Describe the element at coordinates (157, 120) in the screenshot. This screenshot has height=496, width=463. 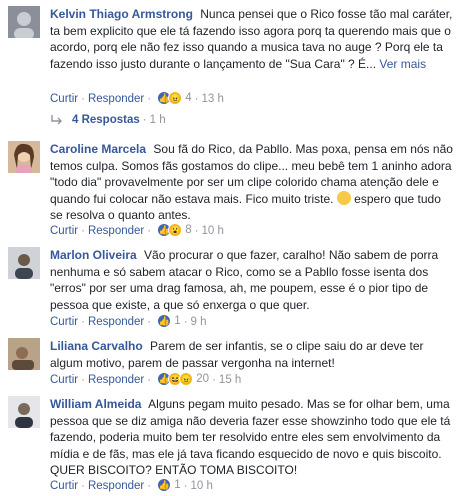
I see `replies-time: 1 h` at that location.